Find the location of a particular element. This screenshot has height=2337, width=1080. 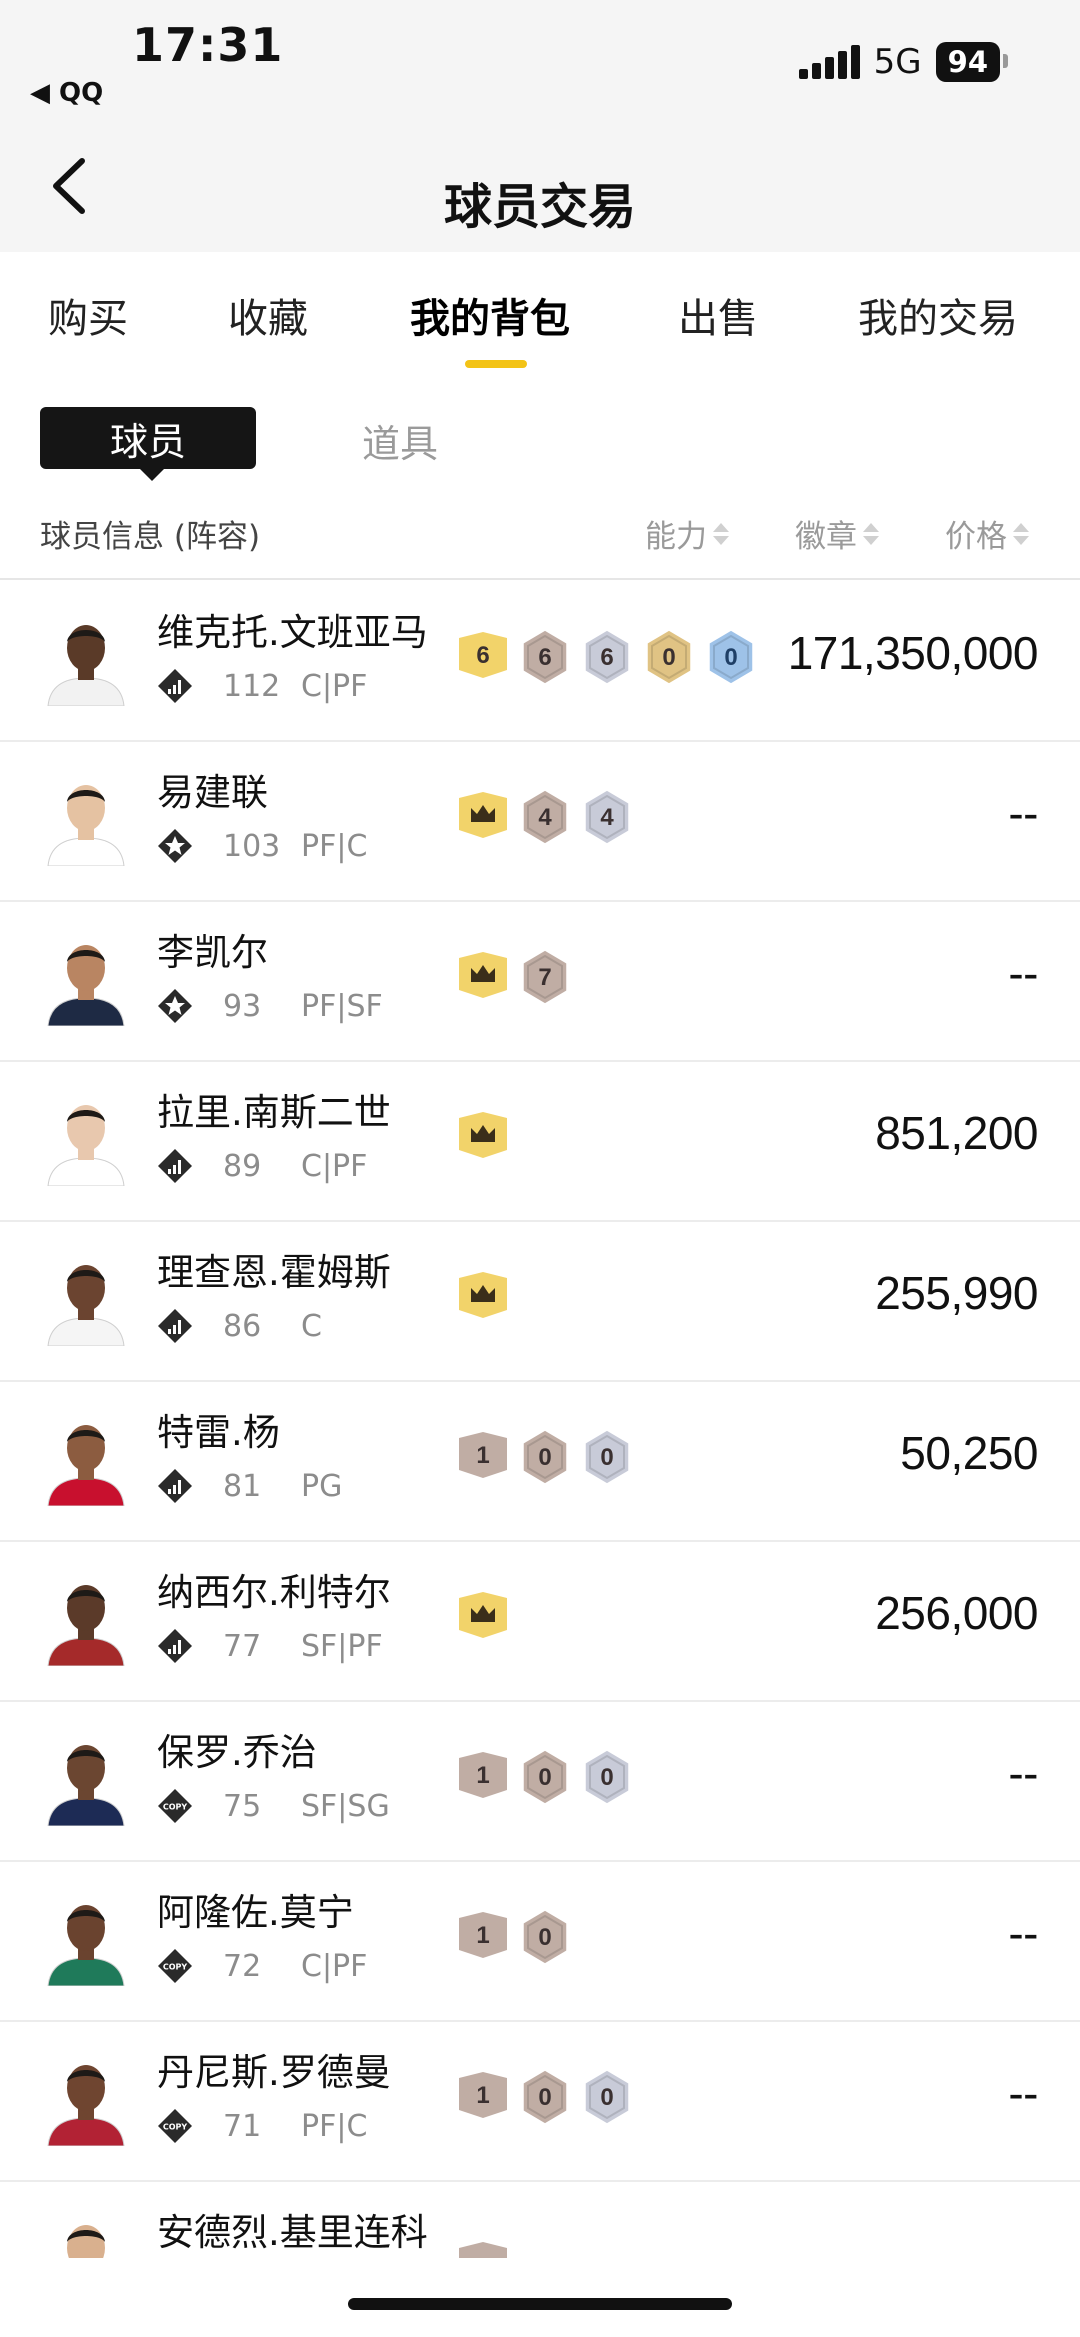

player-meta: COPY 72 C|PF is located at coordinates (262, 1966).